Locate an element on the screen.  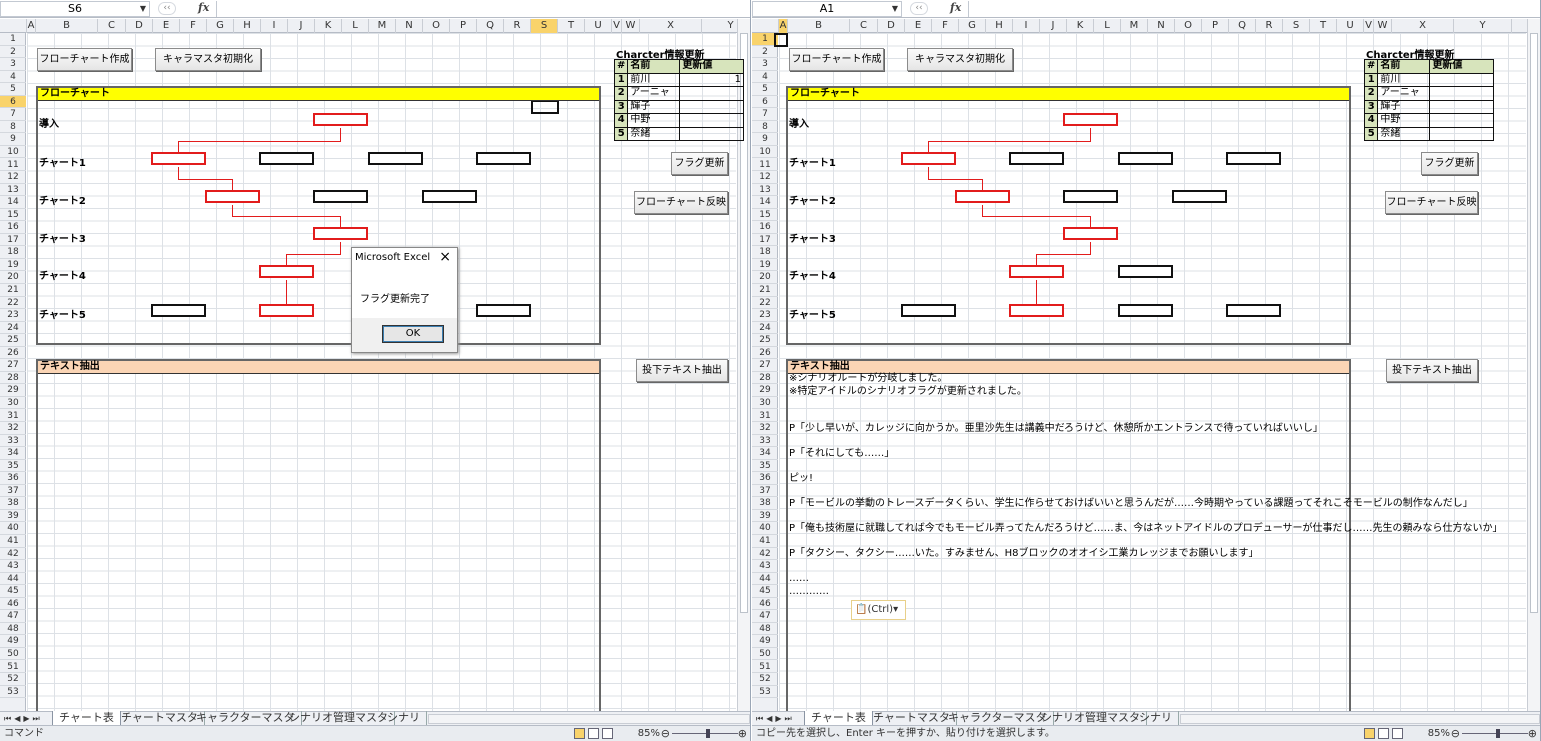
tab-nav-arrows-icon: ⏮◀▶⏭ is located at coordinates (23, 719).